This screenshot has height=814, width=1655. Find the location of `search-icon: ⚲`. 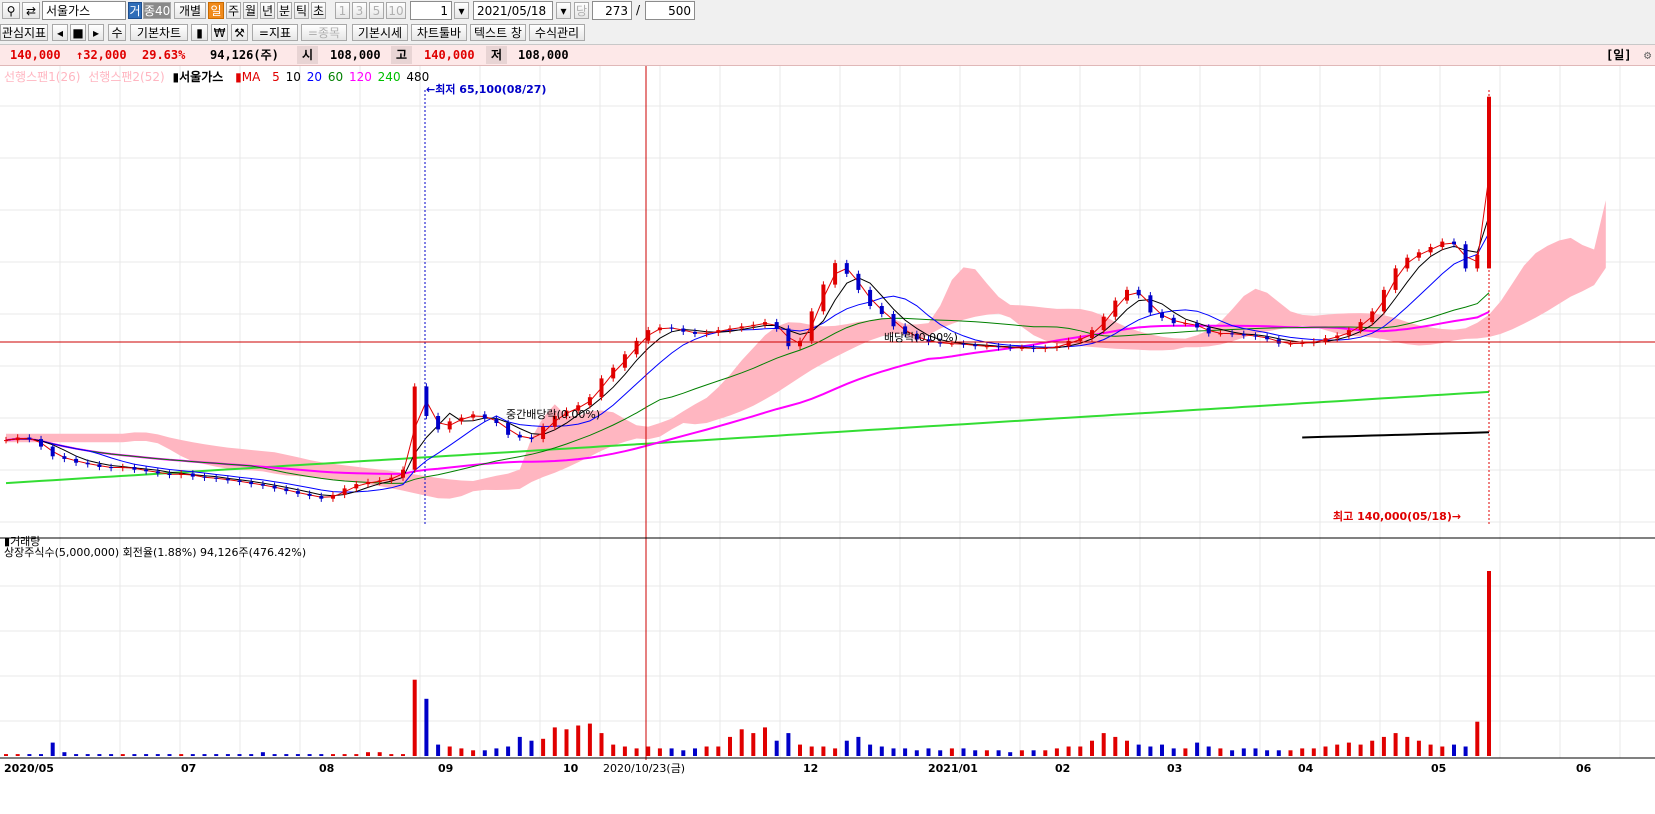

search-icon: ⚲ is located at coordinates (11, 10).